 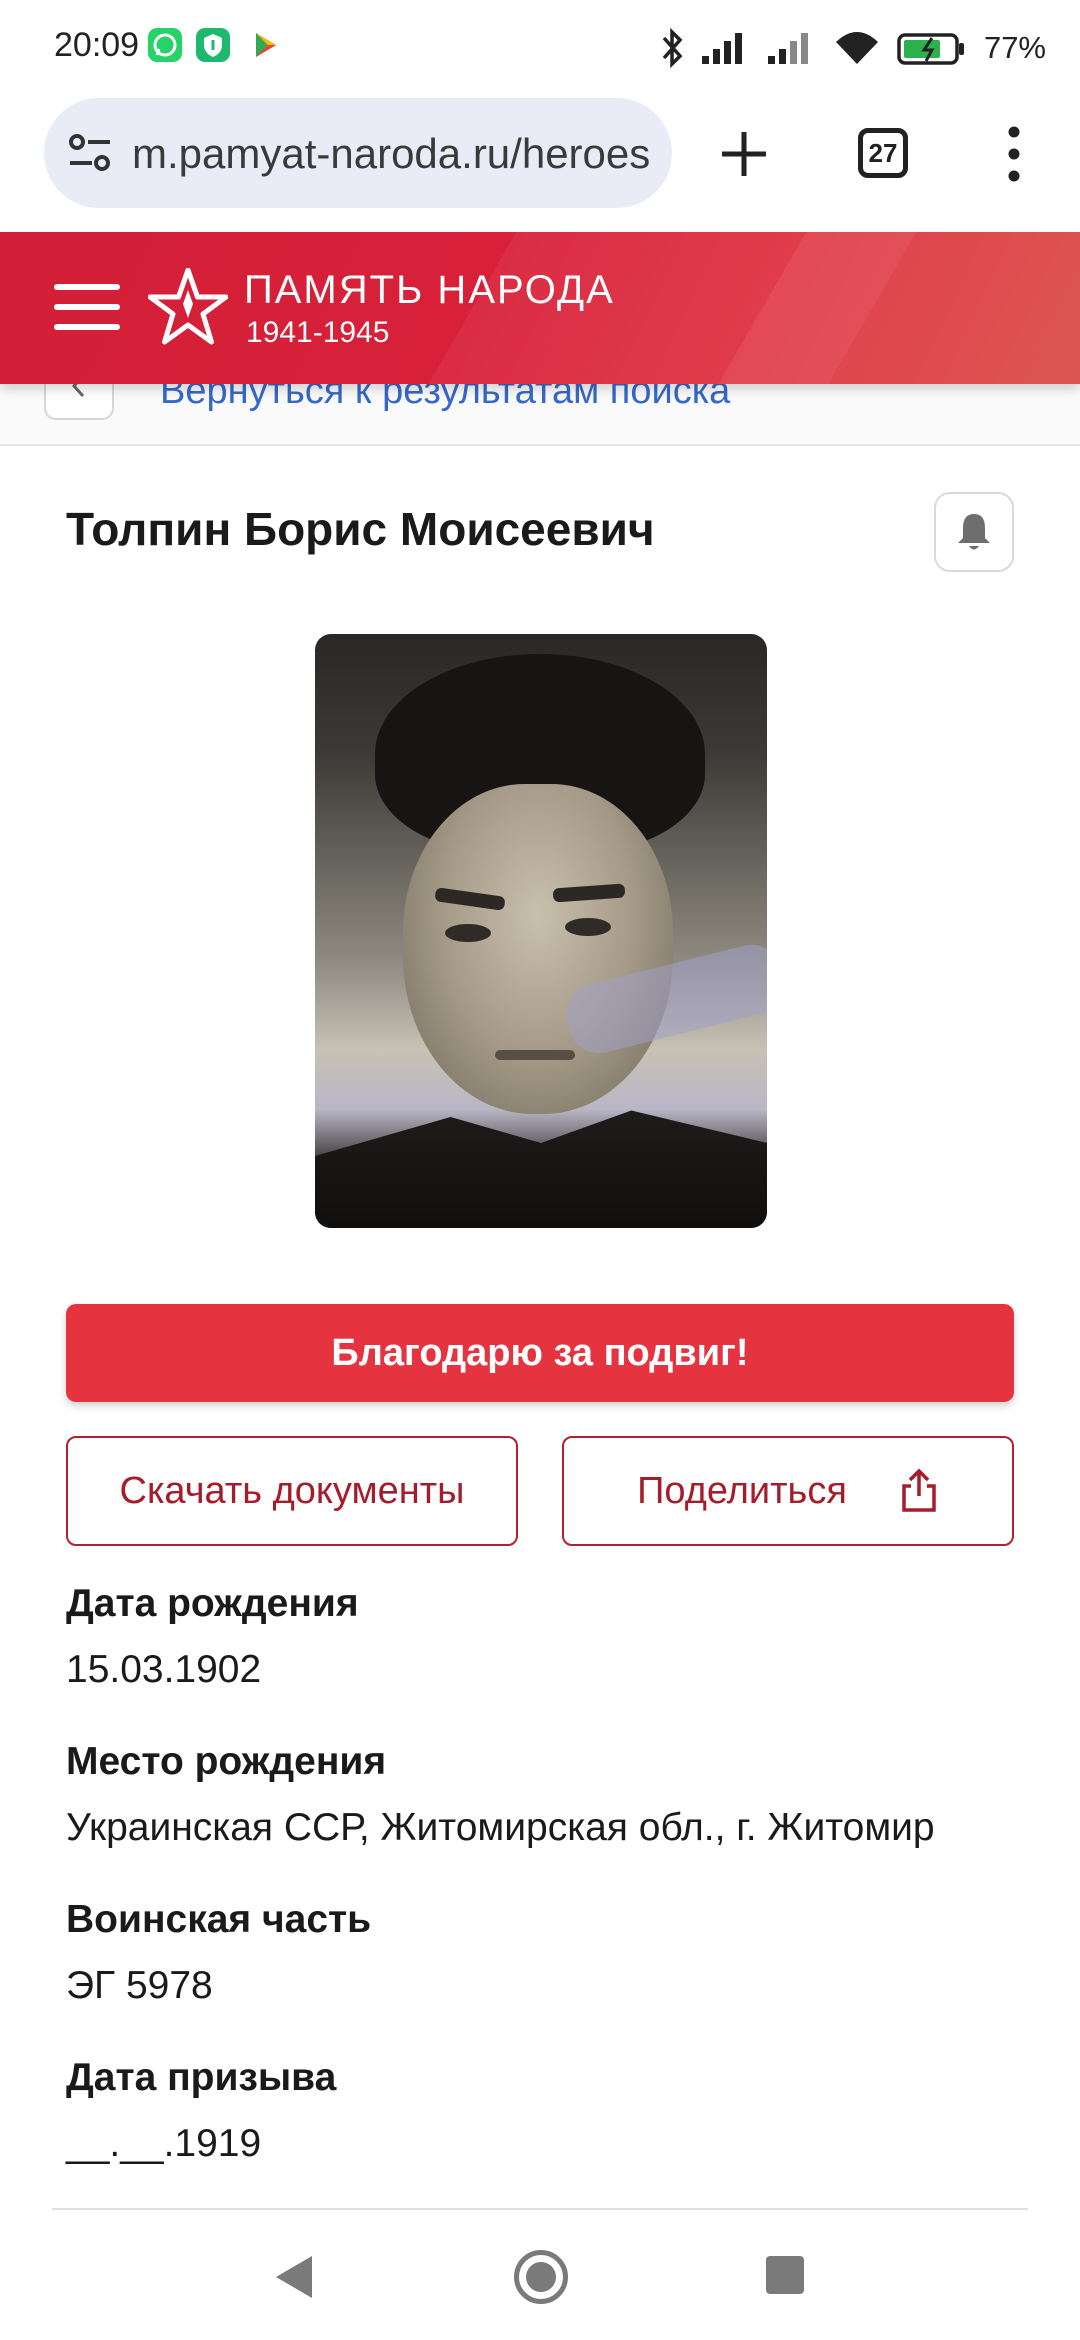 I want to click on hero-portrait-photo, so click(x=541, y=931).